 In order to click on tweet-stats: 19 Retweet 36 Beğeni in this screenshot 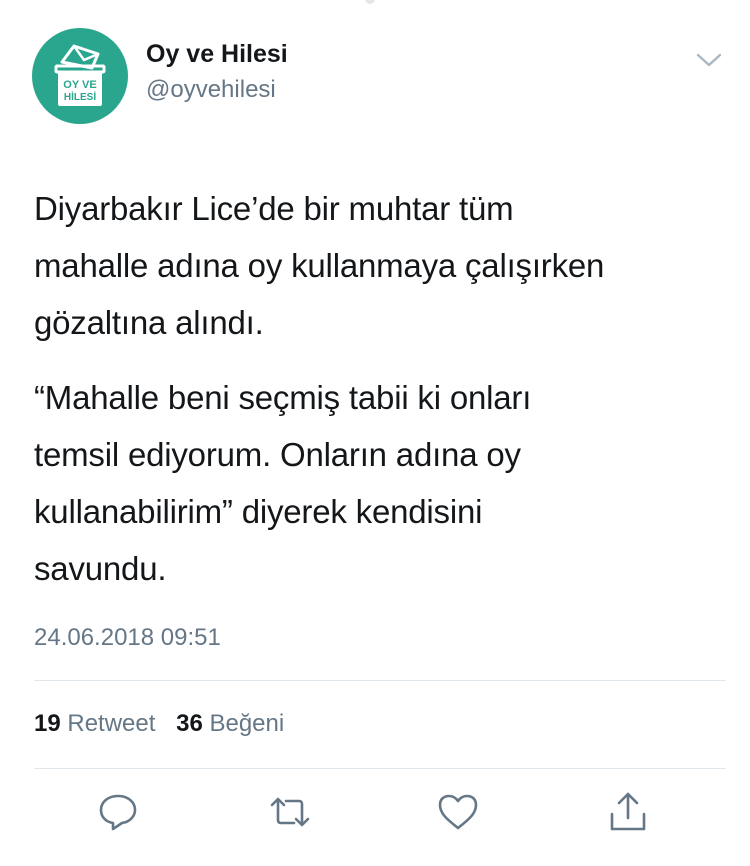, I will do `click(159, 724)`.